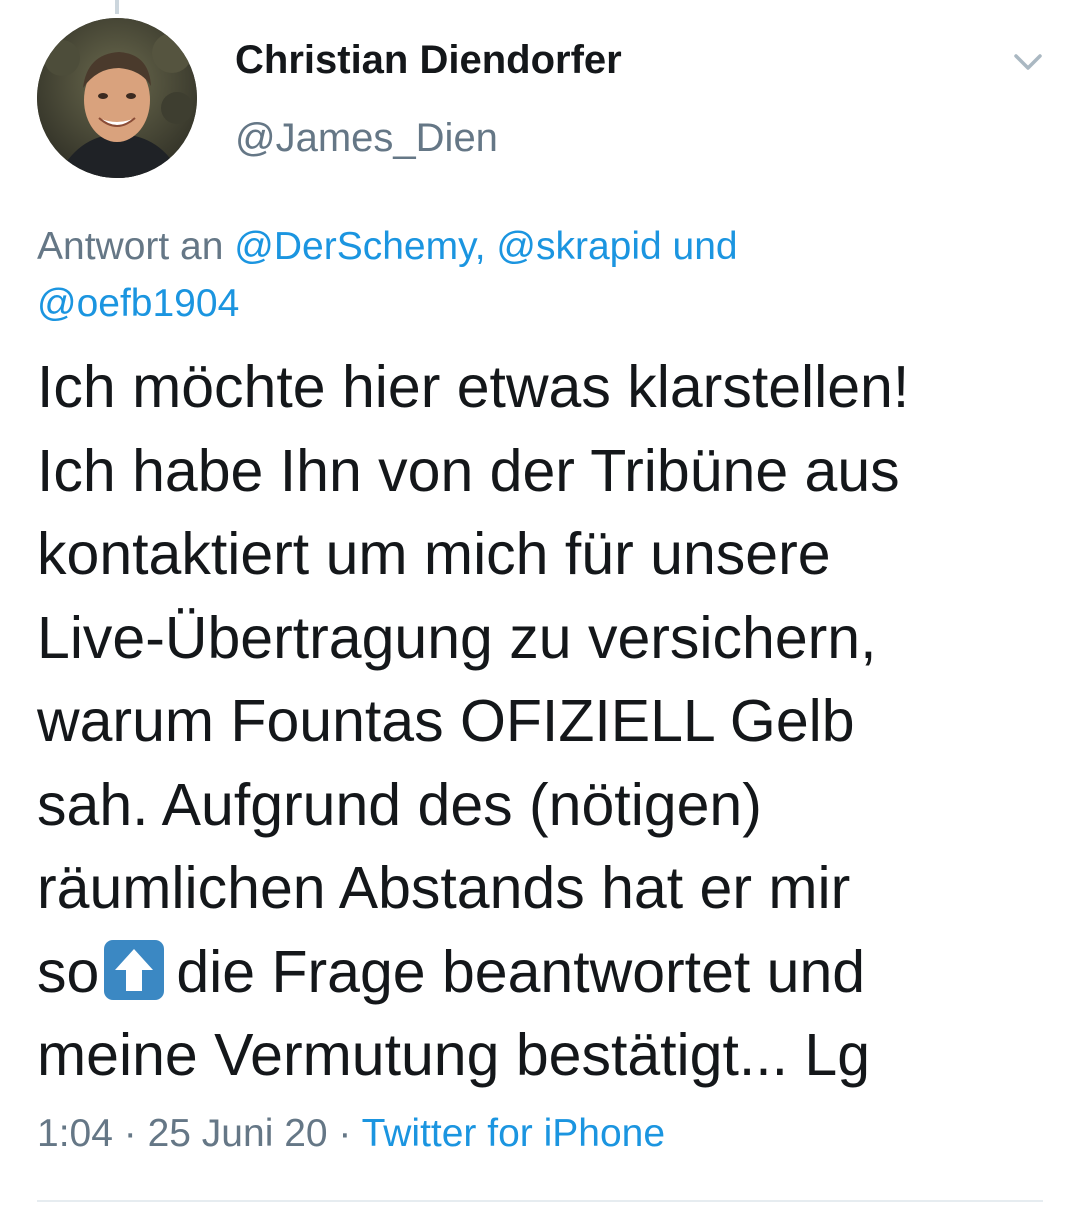  What do you see at coordinates (468, 470) in the screenshot?
I see `tweet-text-line: Ich habe Ihn von der Tribüne aus` at bounding box center [468, 470].